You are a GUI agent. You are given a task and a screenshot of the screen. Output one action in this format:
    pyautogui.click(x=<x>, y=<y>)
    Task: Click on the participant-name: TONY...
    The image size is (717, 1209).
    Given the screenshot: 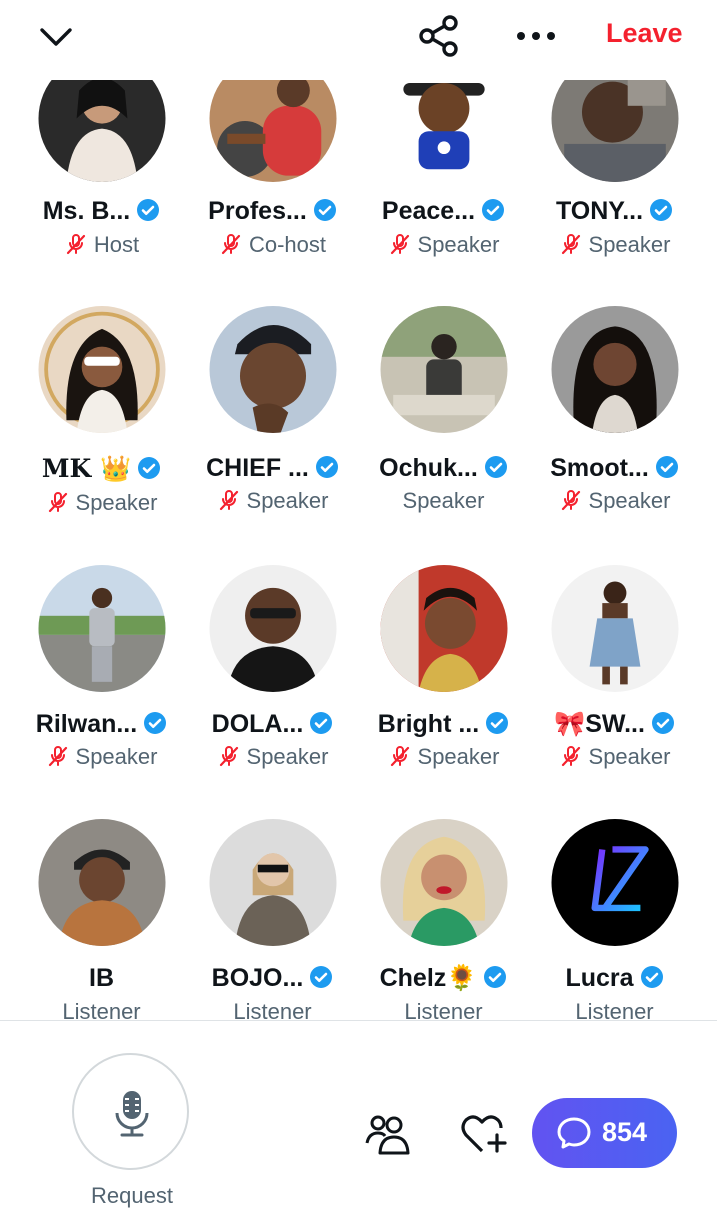 What is the action you would take?
    pyautogui.click(x=614, y=211)
    